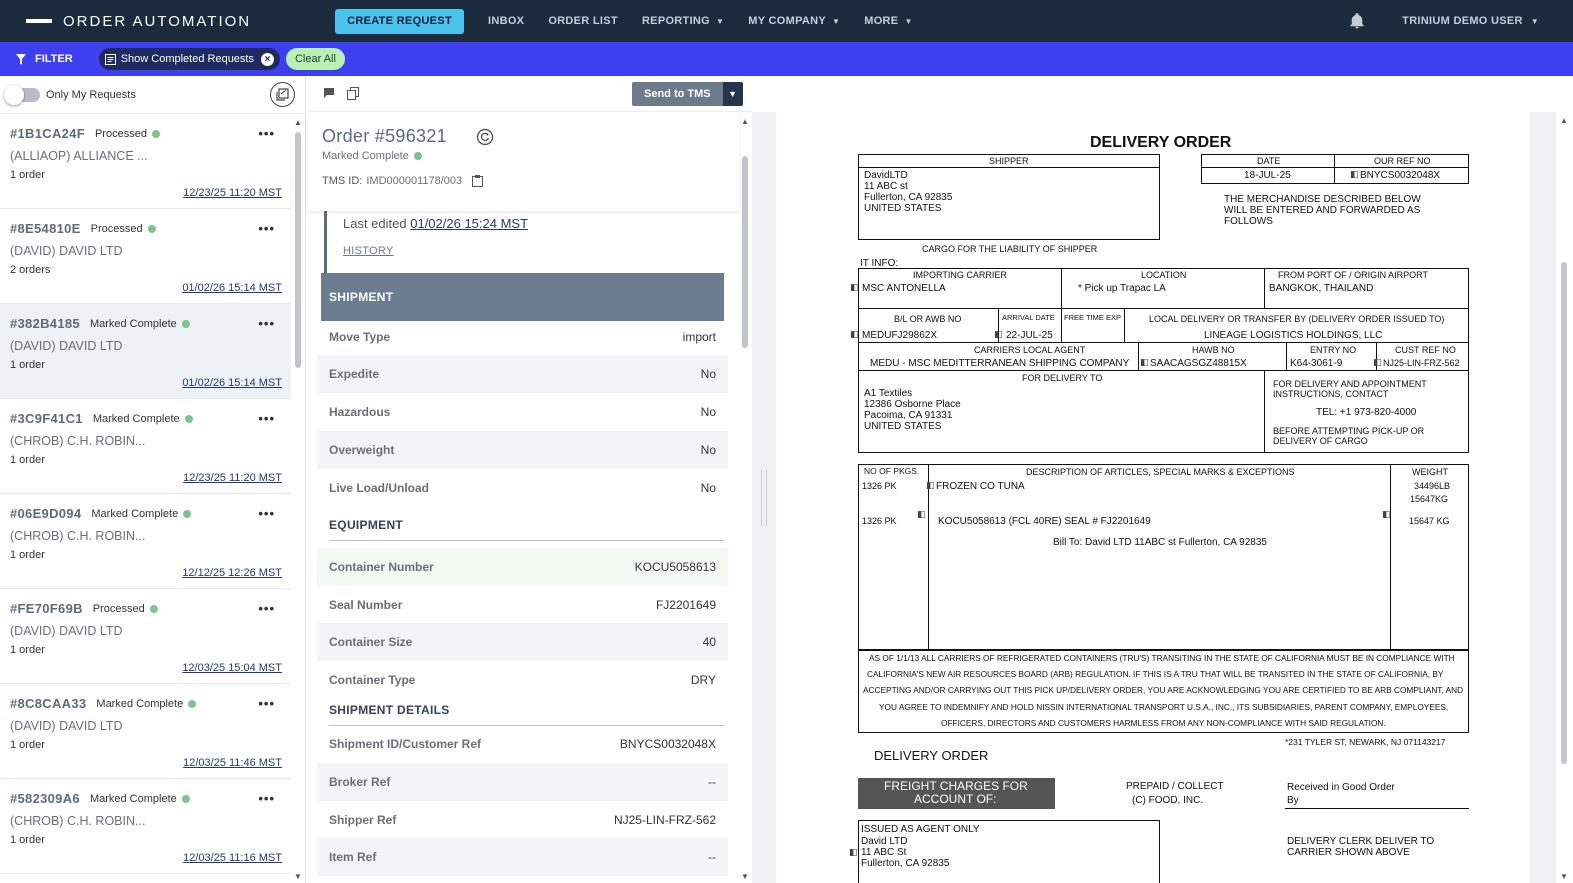  What do you see at coordinates (120, 133) in the screenshot?
I see `request-status: Processed` at bounding box center [120, 133].